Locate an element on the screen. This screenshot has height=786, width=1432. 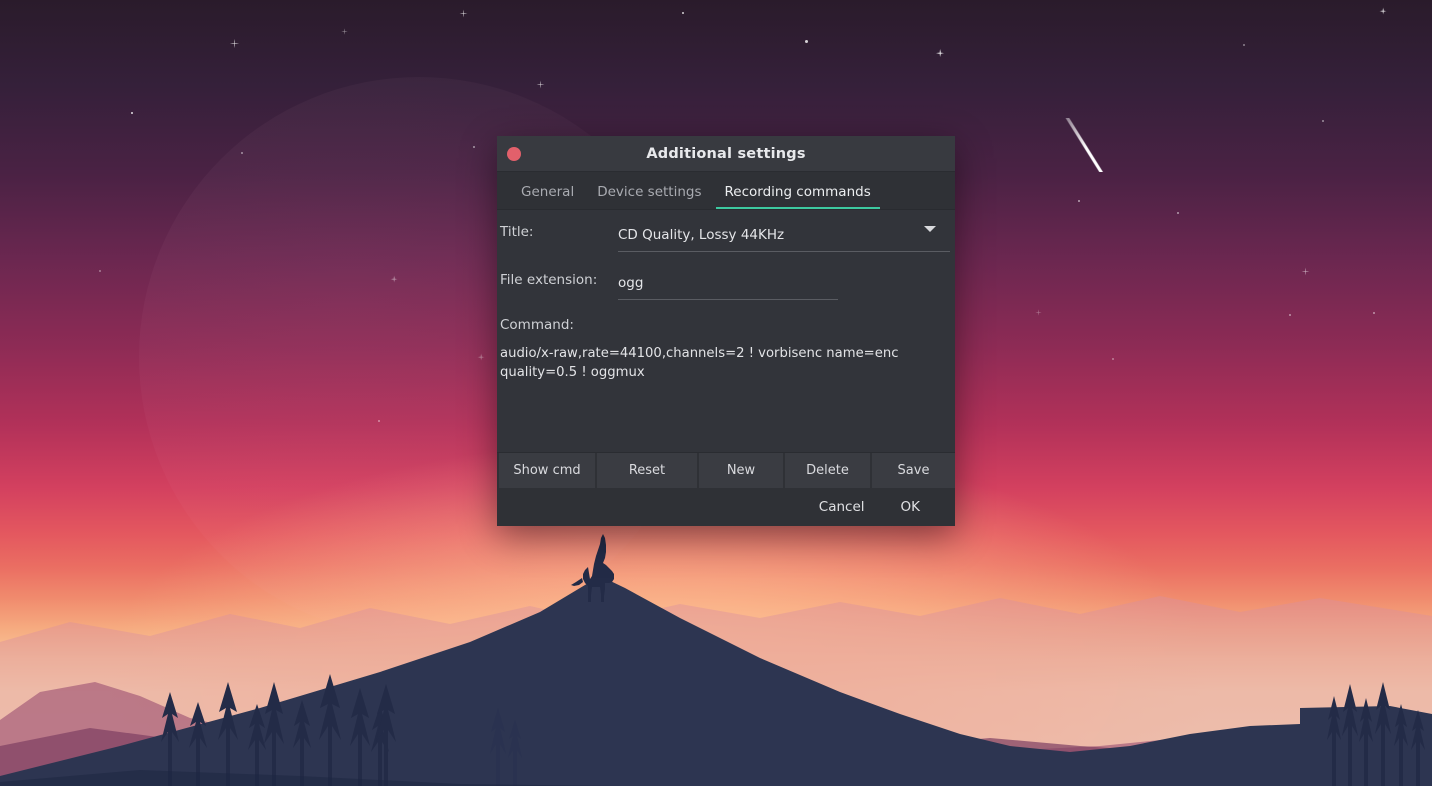
save-button: Save is located at coordinates (913, 470).